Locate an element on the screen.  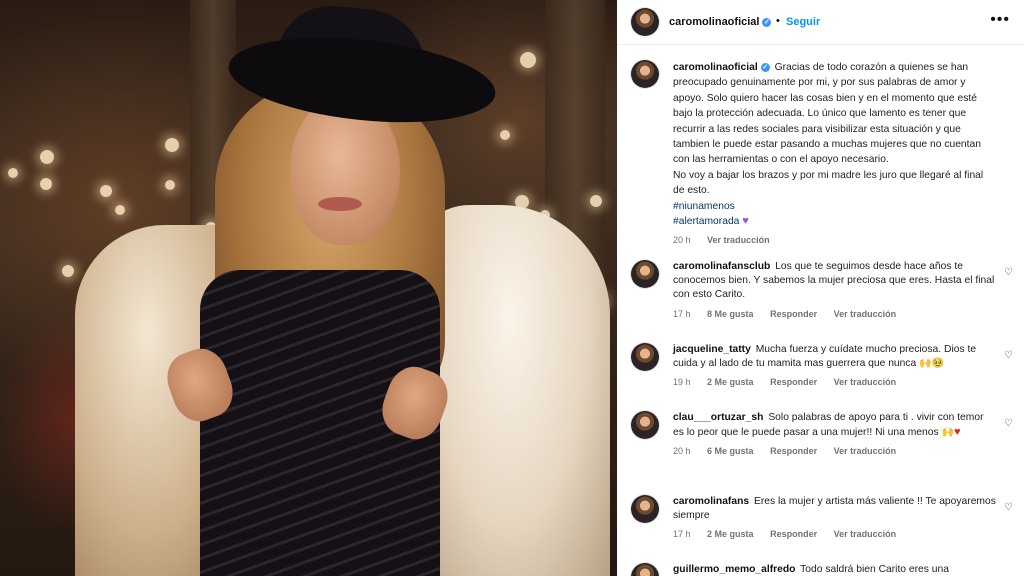
likes-count: 8 Me gusta is located at coordinates (730, 314).